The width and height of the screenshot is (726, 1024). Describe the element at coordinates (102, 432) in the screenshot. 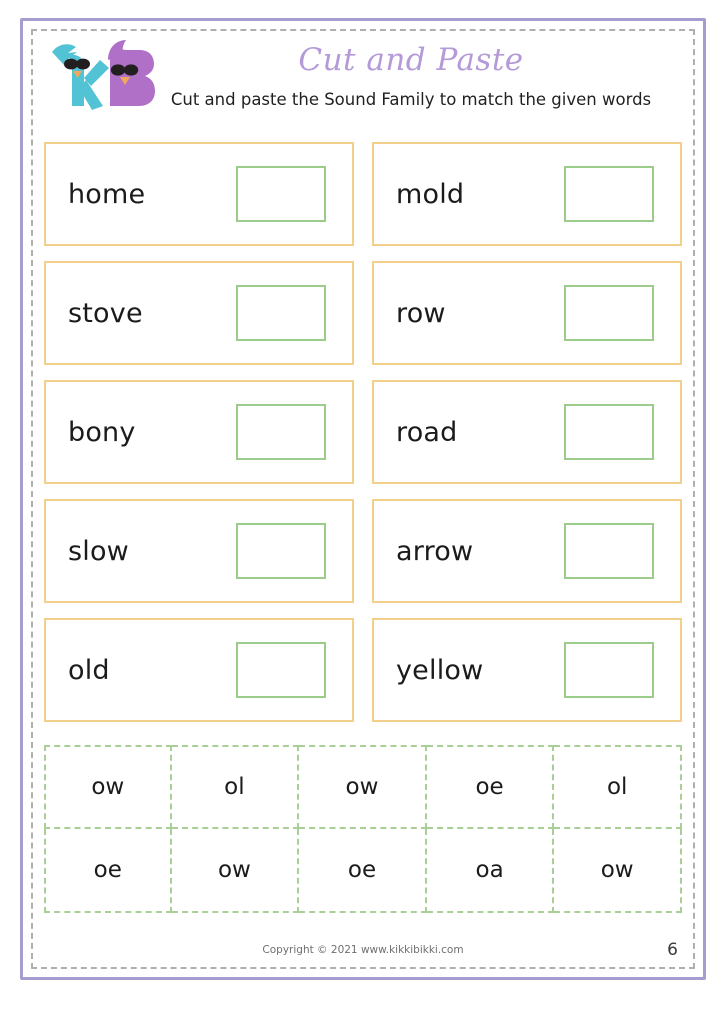

I see `word-label: bony` at that location.